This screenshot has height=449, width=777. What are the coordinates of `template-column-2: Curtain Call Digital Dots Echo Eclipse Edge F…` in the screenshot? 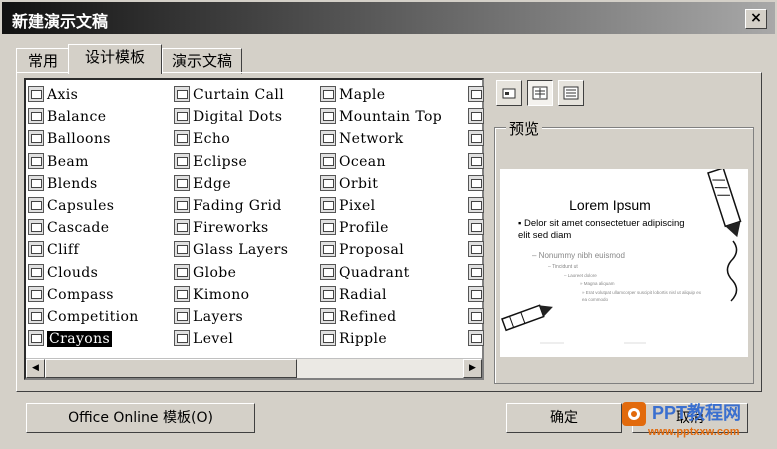 It's located at (231, 217).